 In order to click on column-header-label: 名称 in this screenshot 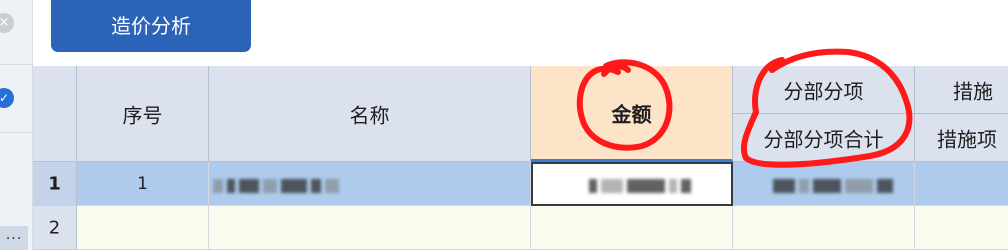, I will do `click(369, 115)`.